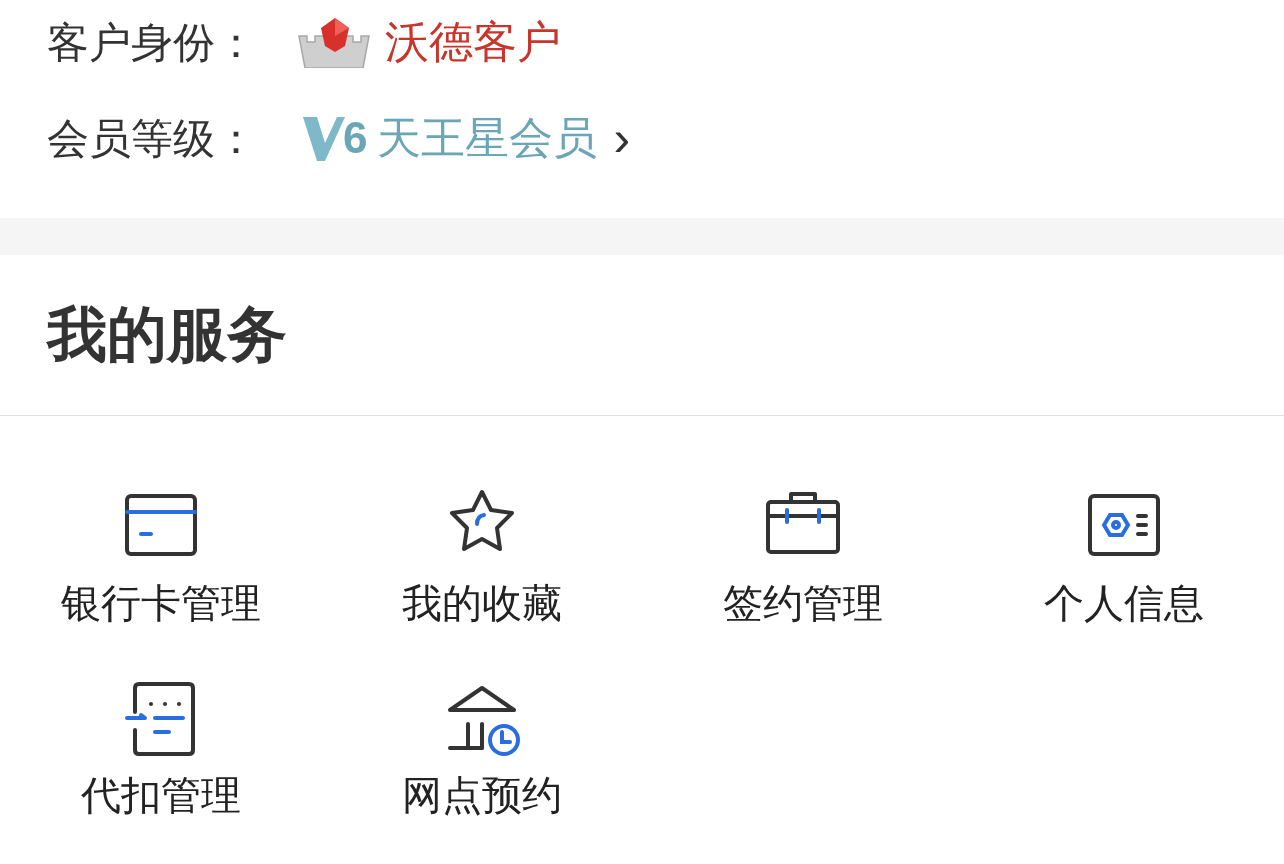 This screenshot has height=864, width=1284. I want to click on member-level: 天王星会员, so click(487, 138).